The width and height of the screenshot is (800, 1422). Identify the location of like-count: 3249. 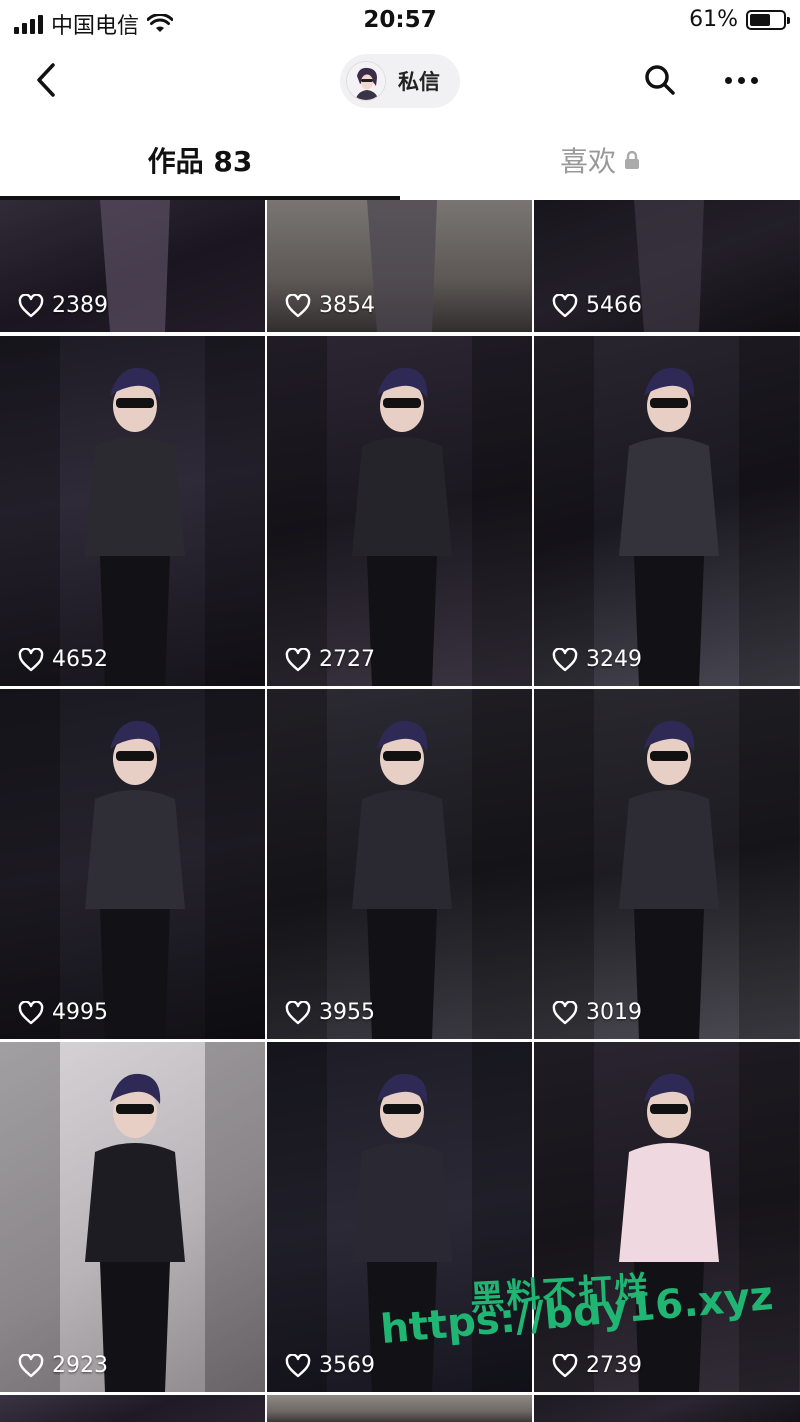
(597, 659).